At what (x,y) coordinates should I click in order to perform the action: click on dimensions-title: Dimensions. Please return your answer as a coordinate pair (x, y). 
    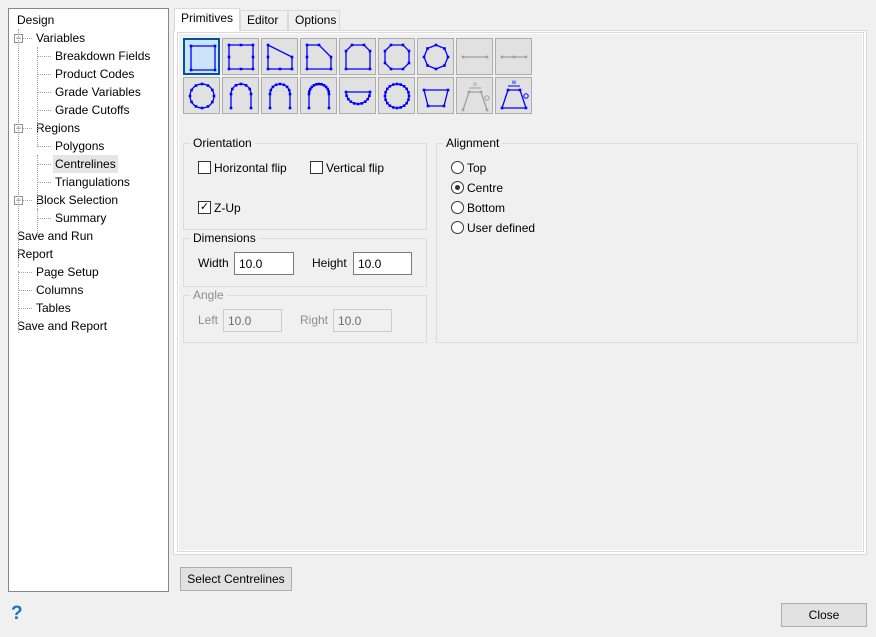
    Looking at the image, I should click on (224, 238).